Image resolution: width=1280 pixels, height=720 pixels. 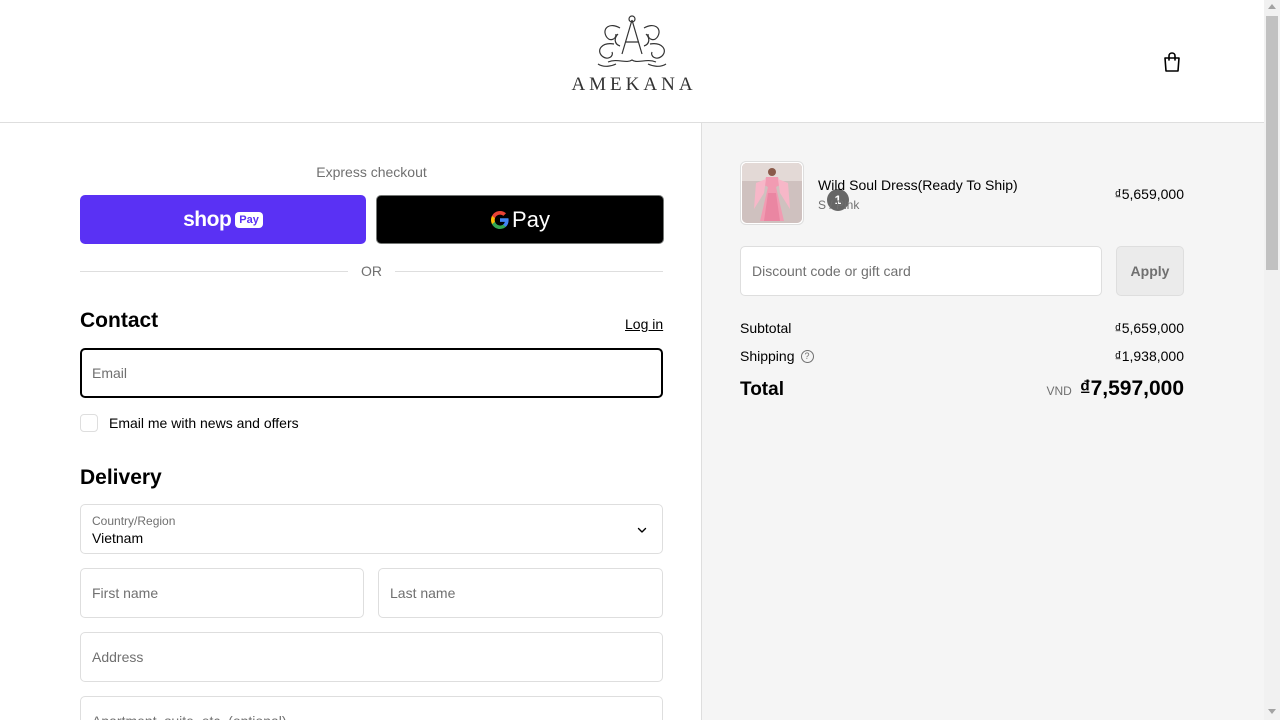 What do you see at coordinates (839, 205) in the screenshot?
I see `product-variant: S / Pink` at bounding box center [839, 205].